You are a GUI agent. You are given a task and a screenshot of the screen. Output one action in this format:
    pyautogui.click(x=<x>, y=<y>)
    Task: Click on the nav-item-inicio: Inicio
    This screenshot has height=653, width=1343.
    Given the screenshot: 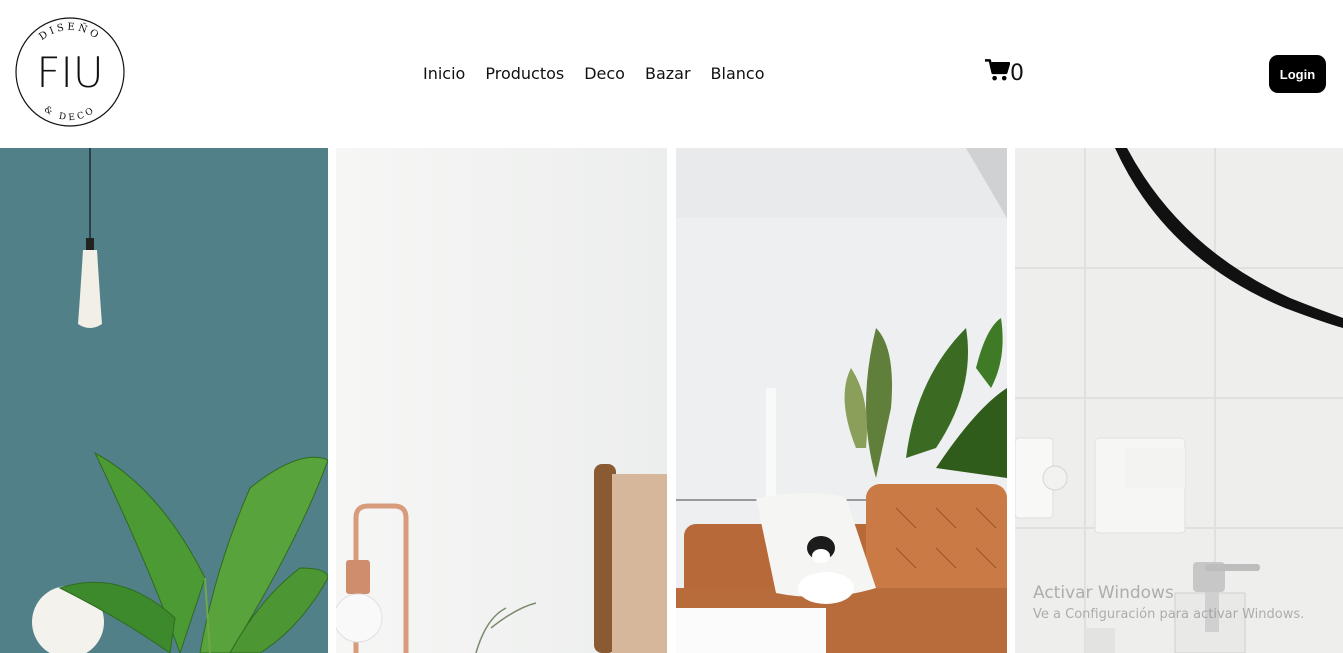 What is the action you would take?
    pyautogui.click(x=444, y=74)
    